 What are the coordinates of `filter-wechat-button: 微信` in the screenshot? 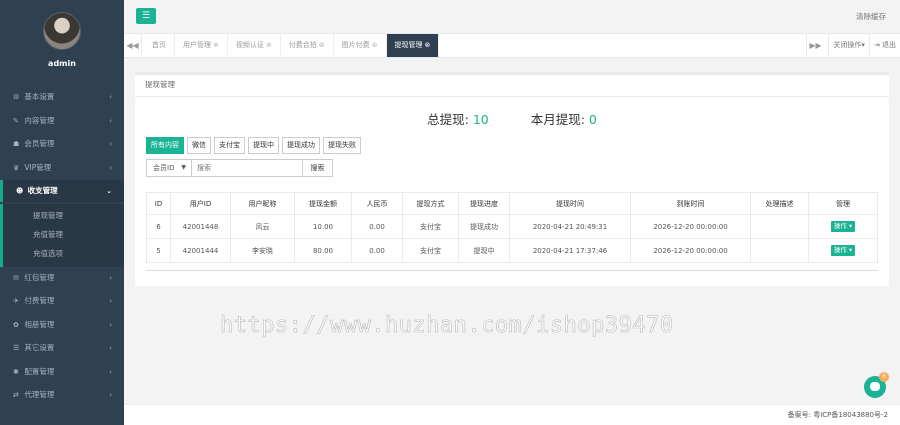 It's located at (199, 145).